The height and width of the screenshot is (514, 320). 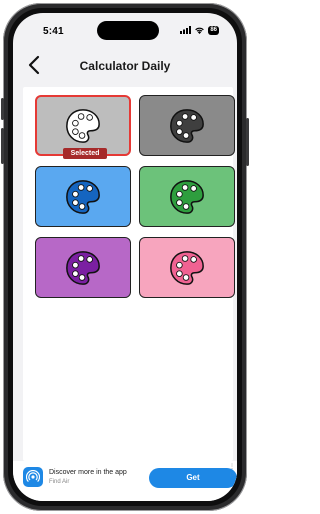 What do you see at coordinates (232, 466) in the screenshot?
I see `ad-options-icon: ⋮` at bounding box center [232, 466].